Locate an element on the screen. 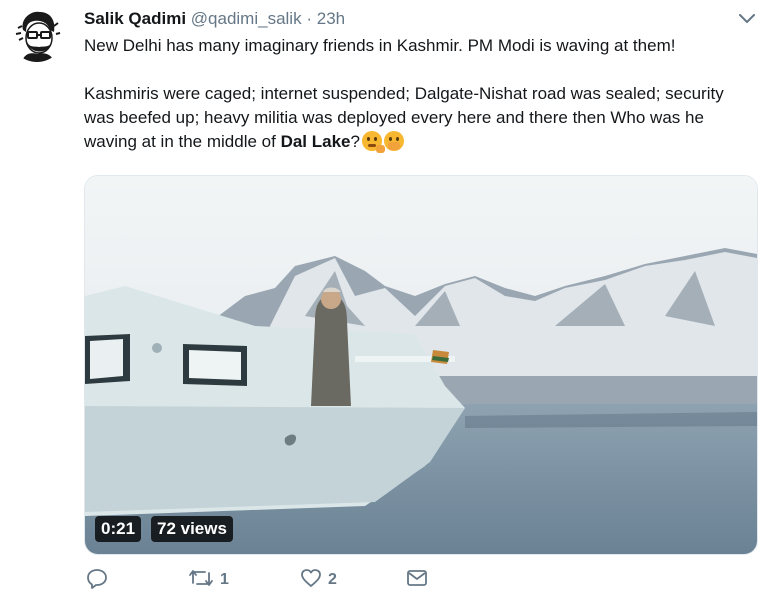 The height and width of the screenshot is (602, 768). face-with-hand-over-mouth-icon is located at coordinates (393, 141).